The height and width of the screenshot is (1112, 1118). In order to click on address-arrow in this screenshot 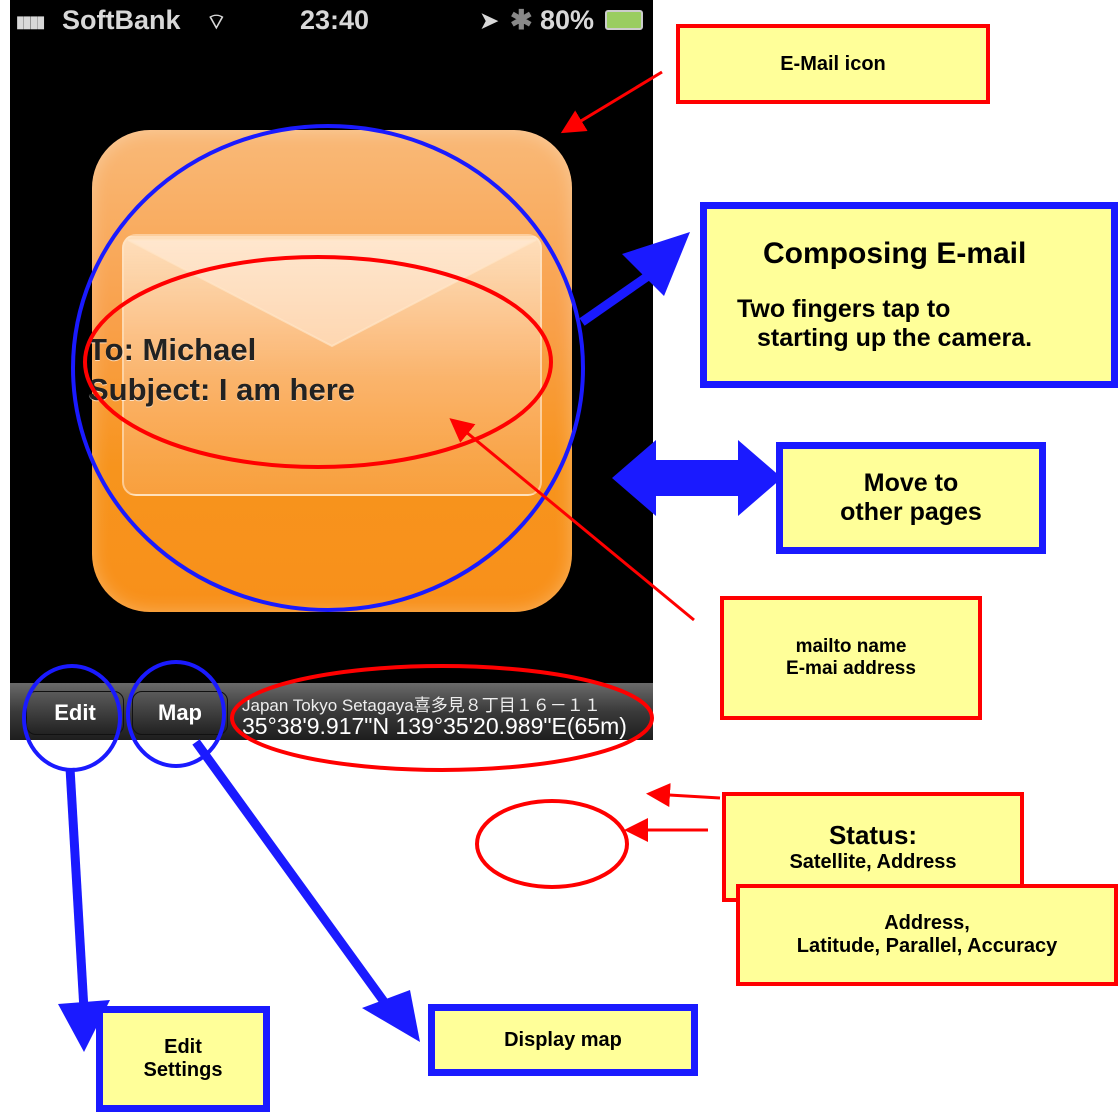, I will do `click(683, 795)`.